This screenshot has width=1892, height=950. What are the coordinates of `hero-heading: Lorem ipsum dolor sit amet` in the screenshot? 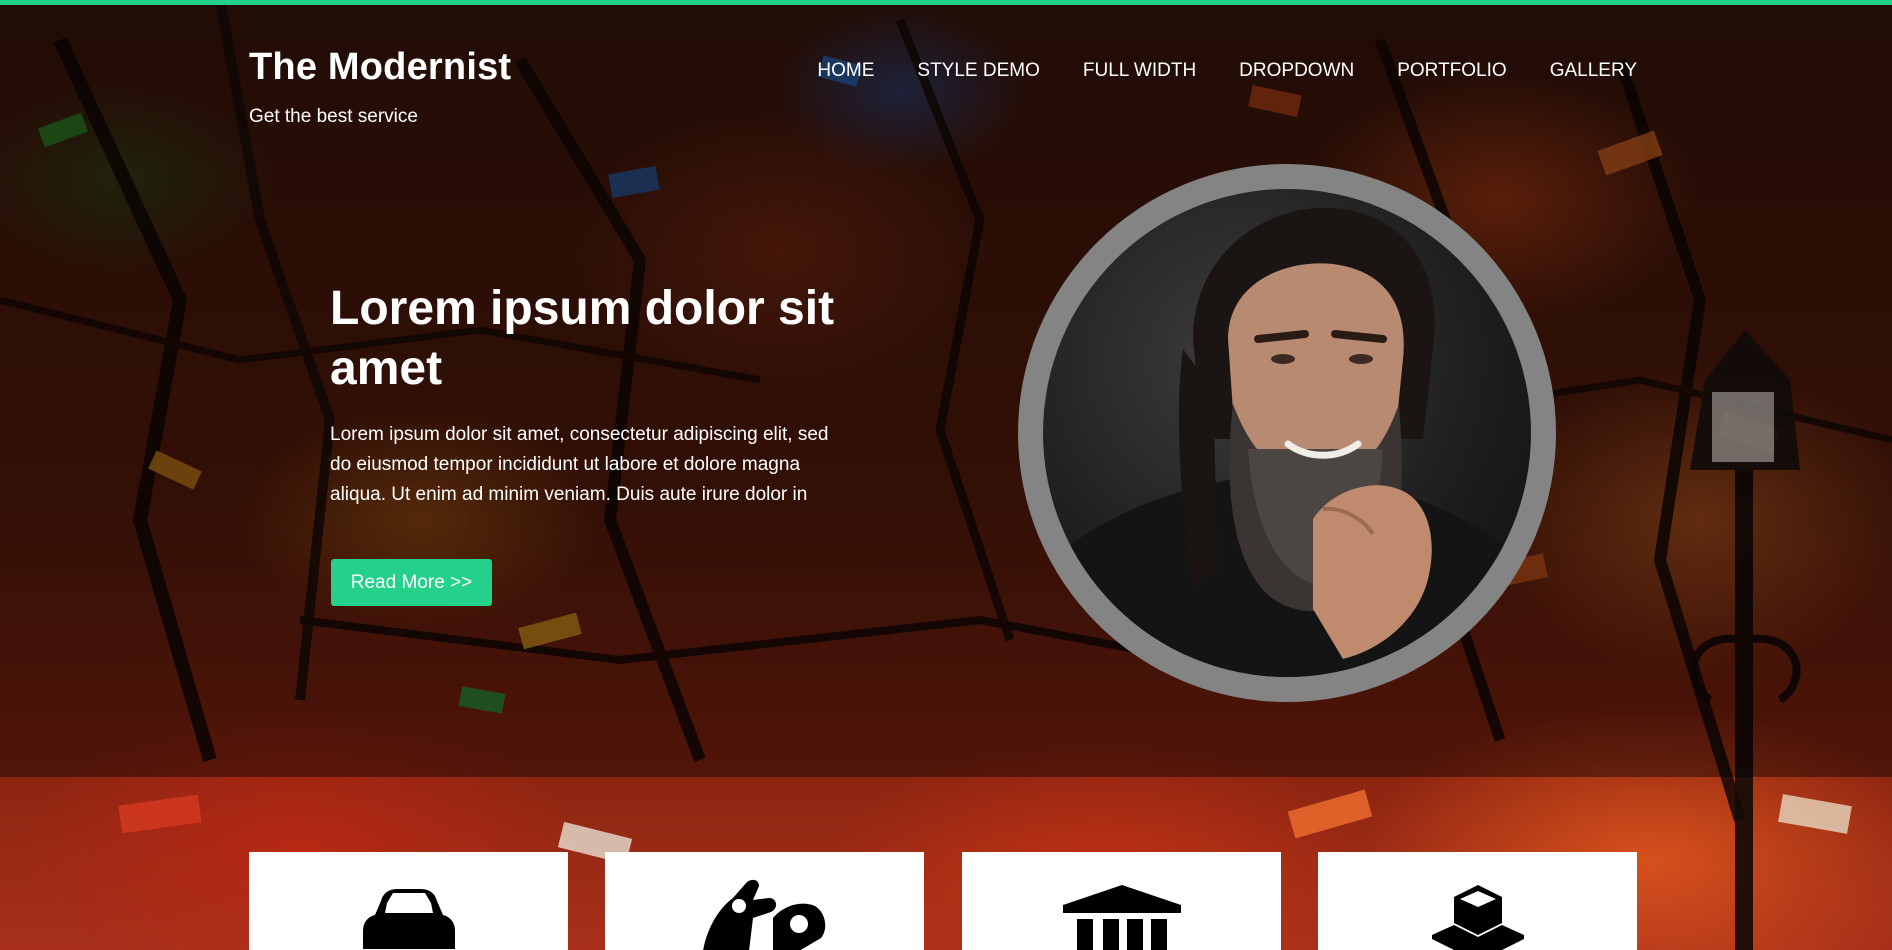 It's located at (582, 338).